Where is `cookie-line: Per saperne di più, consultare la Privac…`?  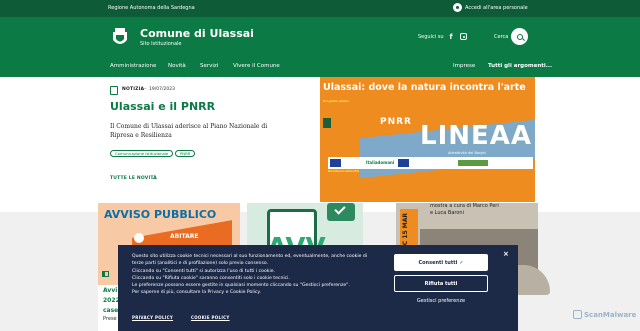
cookie-line: Per saperne di più, consultare la Privac… is located at coordinates (196, 293).